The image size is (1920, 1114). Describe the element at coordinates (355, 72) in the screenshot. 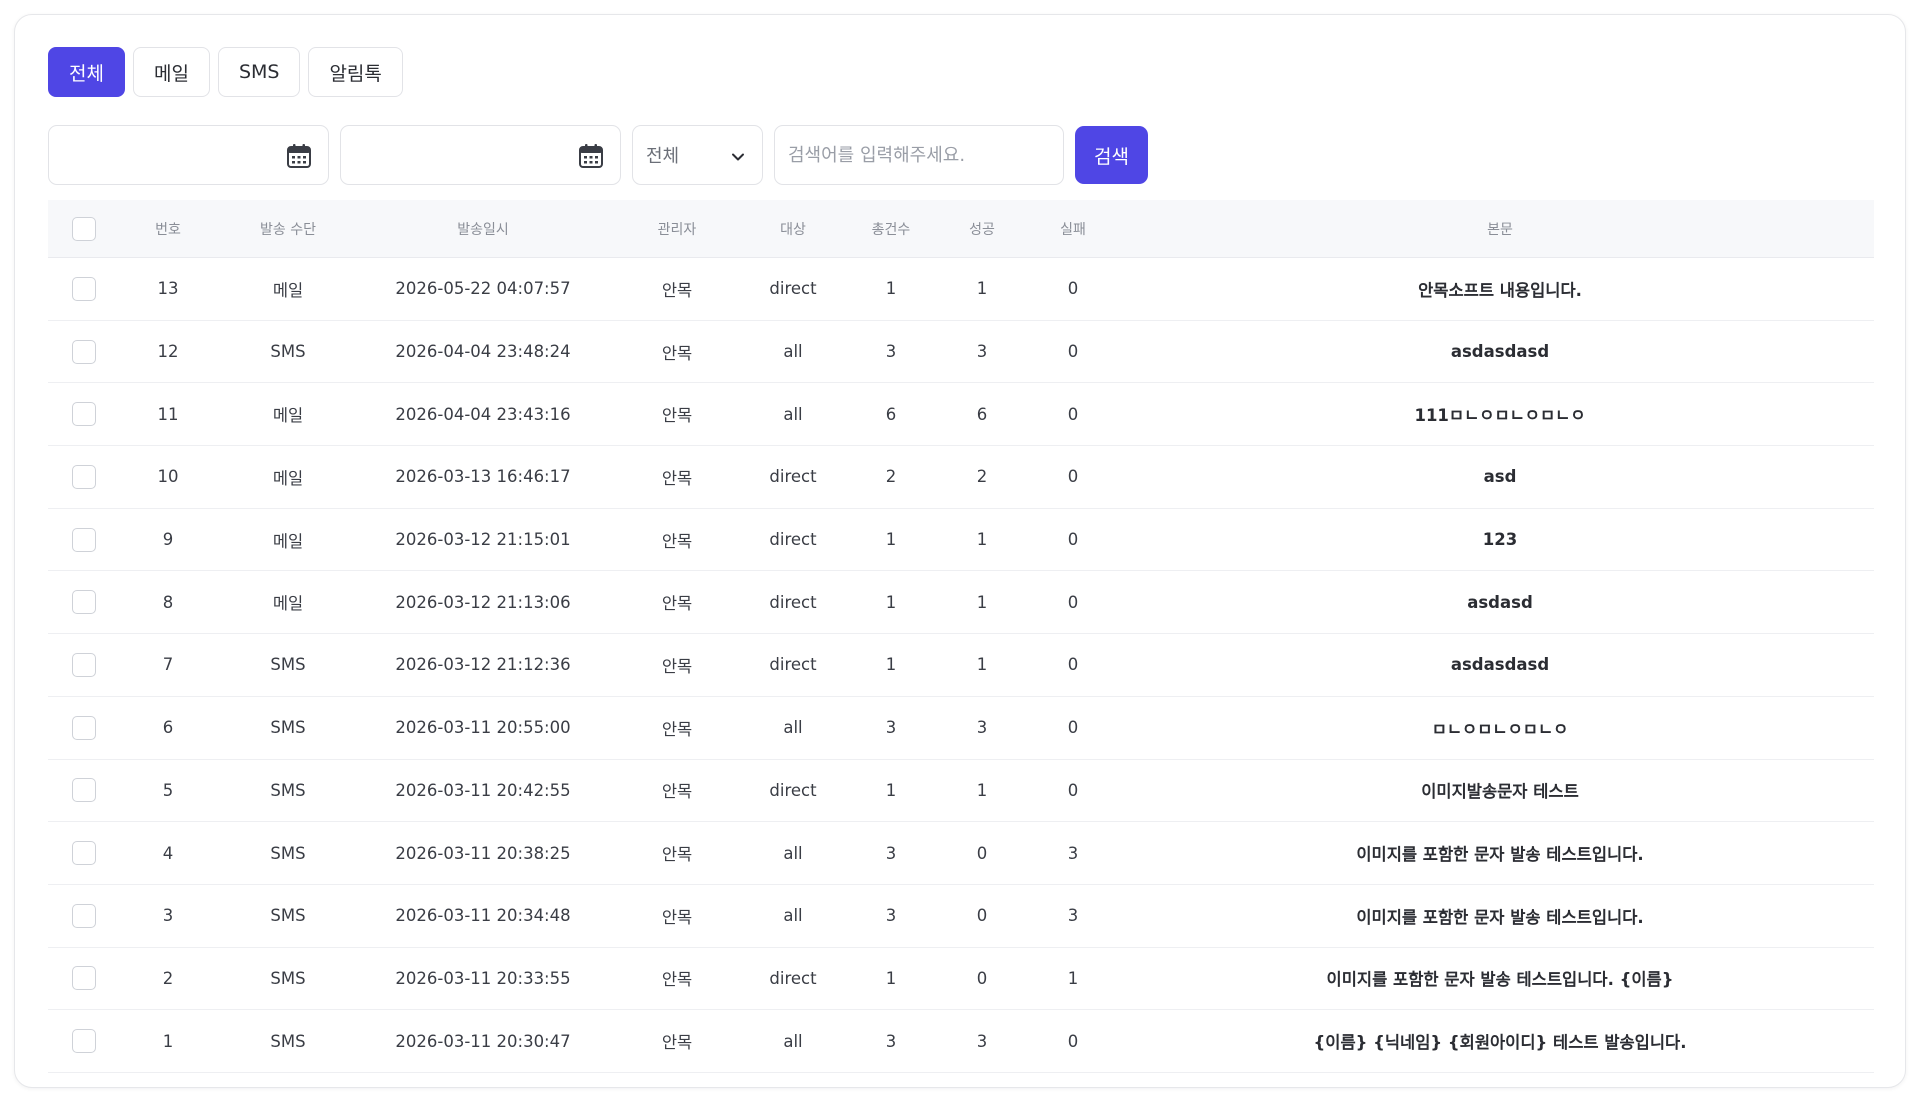

I see `tab-alimtalk: 알림톡` at that location.